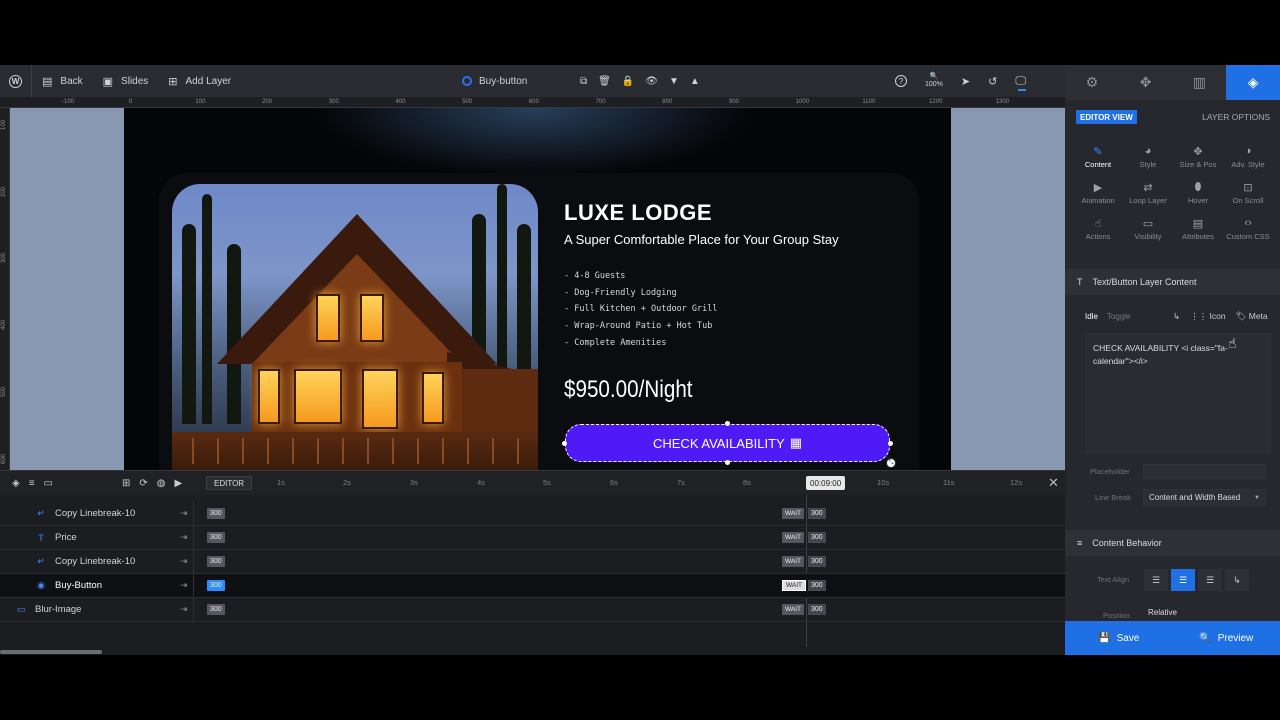 Image resolution: width=1280 pixels, height=720 pixels. Describe the element at coordinates (1252, 316) in the screenshot. I see `meta-button: 🏷 Meta` at that location.